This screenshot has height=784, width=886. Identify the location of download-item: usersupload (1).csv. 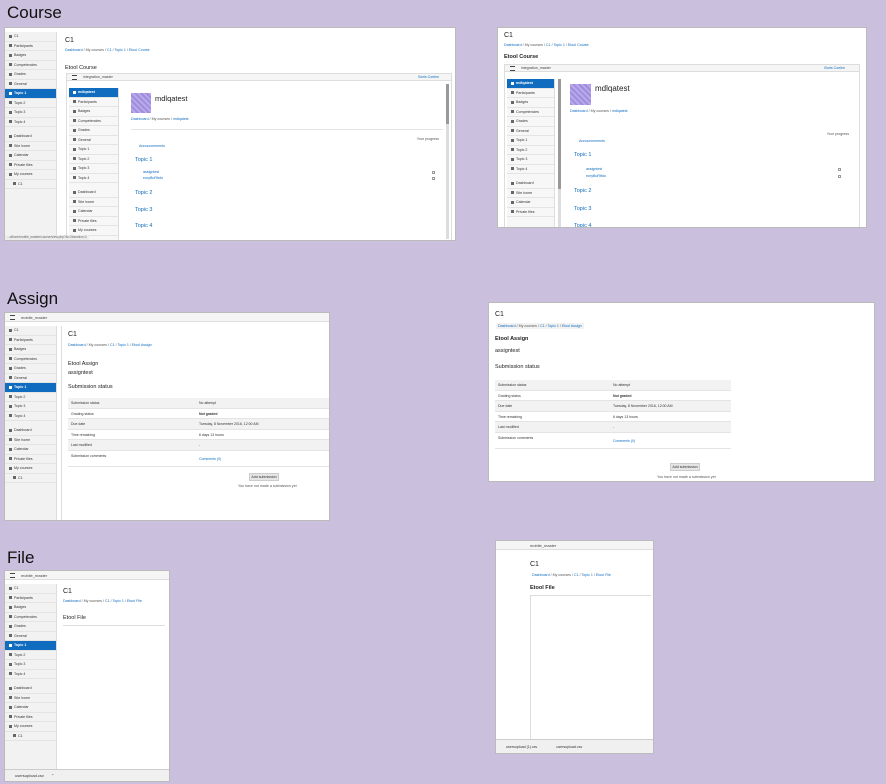
(521, 747).